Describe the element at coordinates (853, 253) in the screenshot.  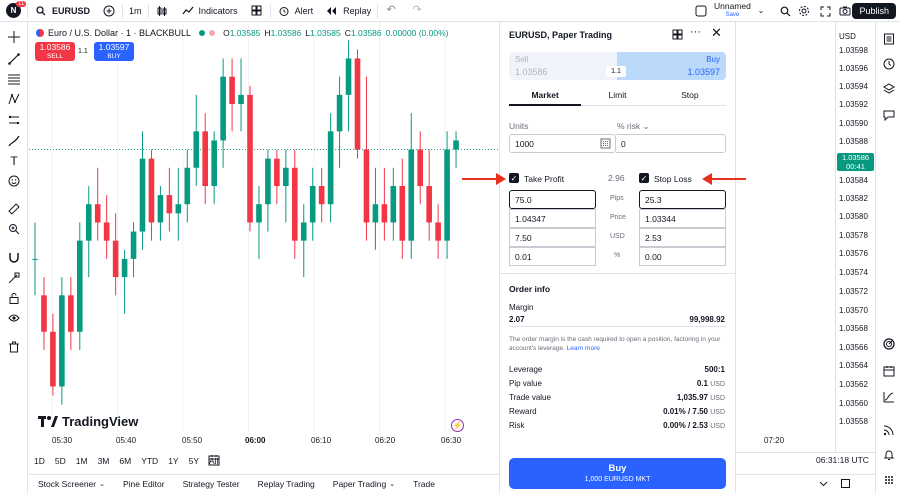
I see `price-scale-label: 1.03576` at that location.